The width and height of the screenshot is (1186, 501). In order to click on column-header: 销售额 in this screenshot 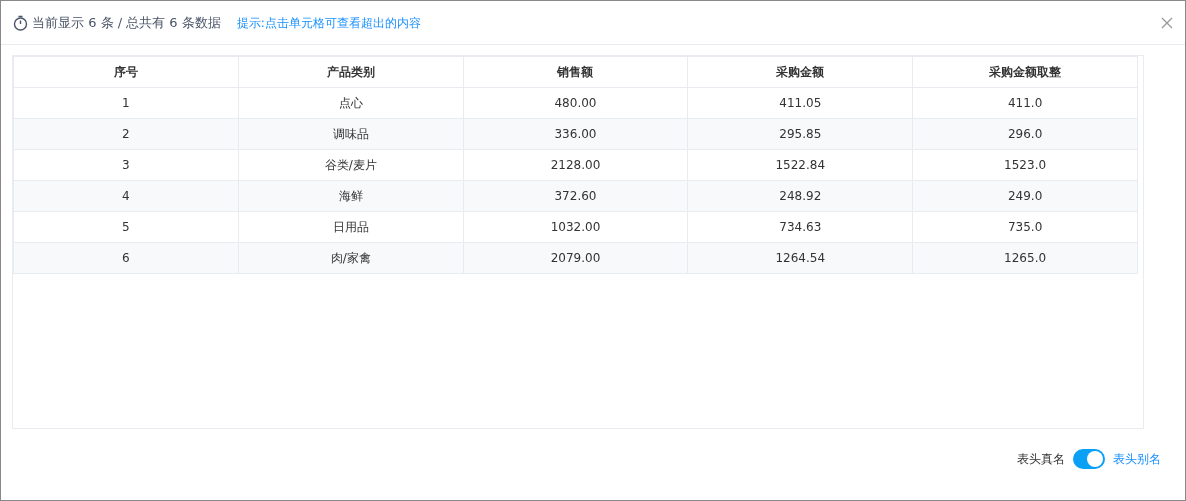, I will do `click(575, 72)`.